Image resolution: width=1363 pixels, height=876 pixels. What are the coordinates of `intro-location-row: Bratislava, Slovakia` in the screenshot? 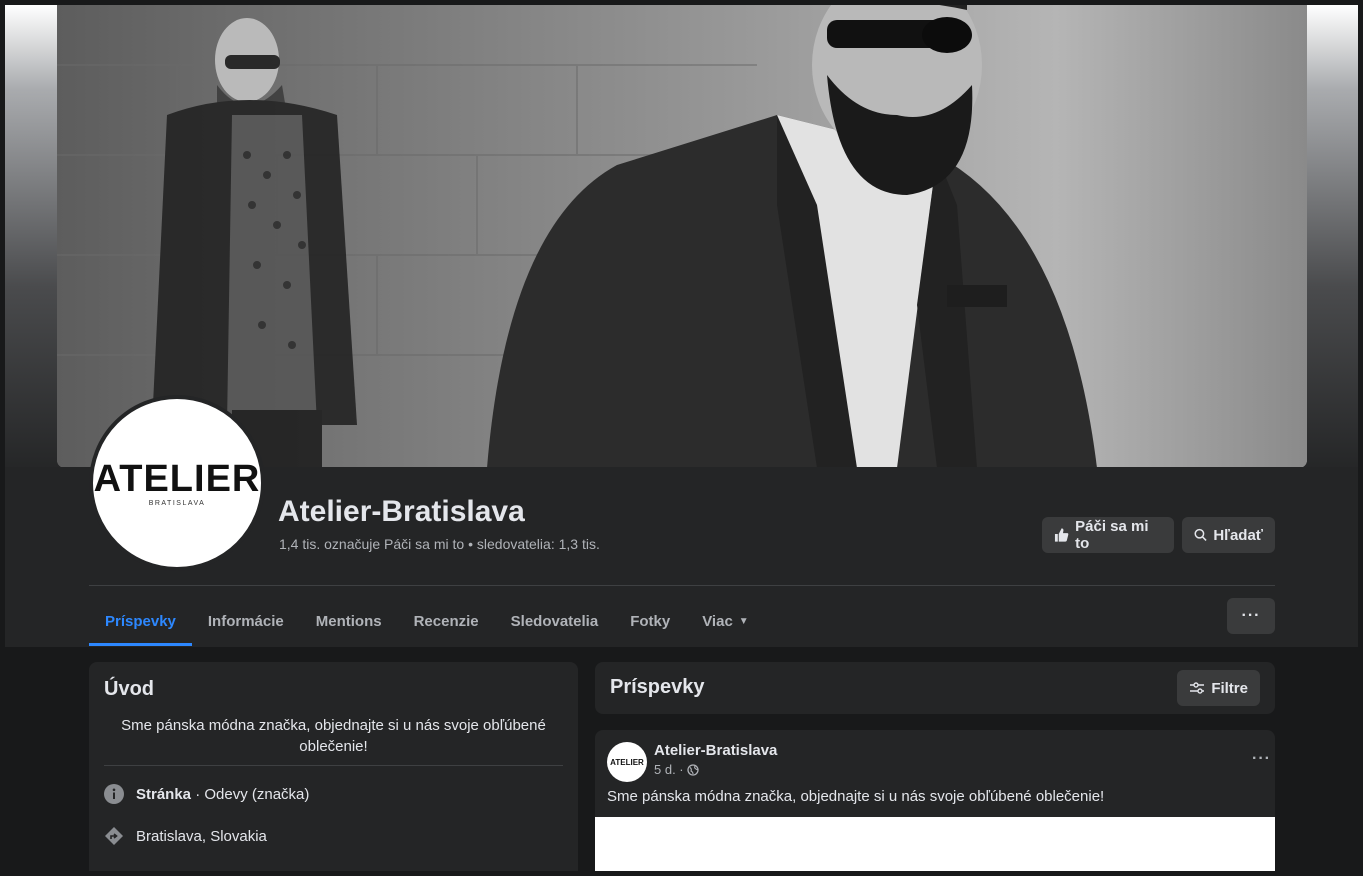 It's located at (185, 836).